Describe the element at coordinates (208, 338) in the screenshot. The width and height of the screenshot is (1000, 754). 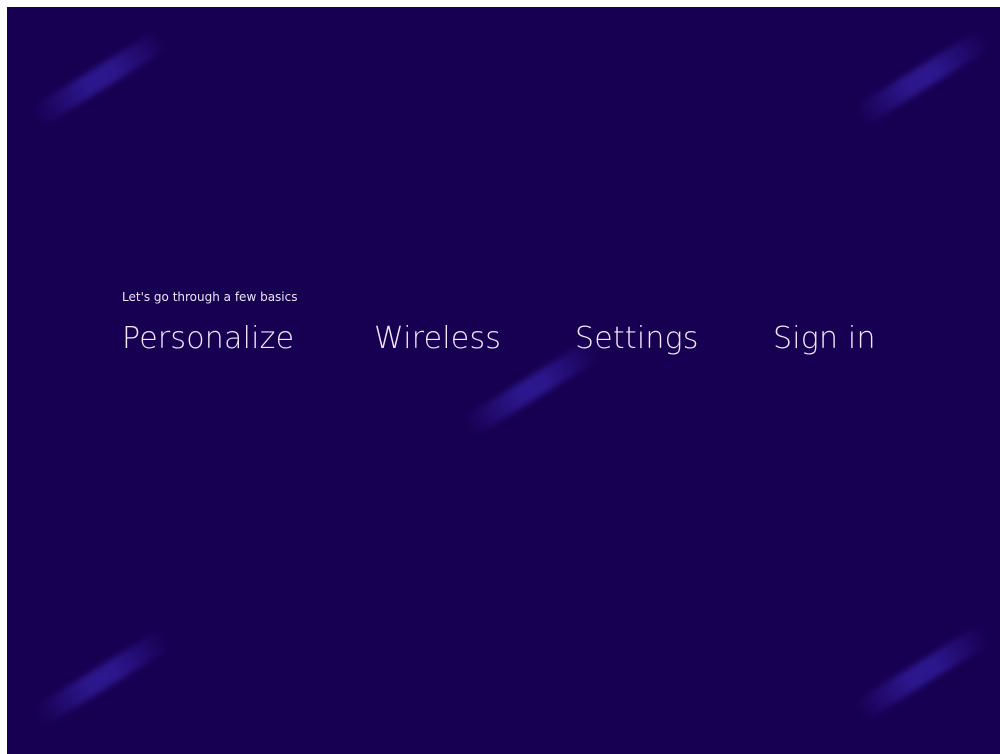
I see `step-personalize: Personalize` at that location.